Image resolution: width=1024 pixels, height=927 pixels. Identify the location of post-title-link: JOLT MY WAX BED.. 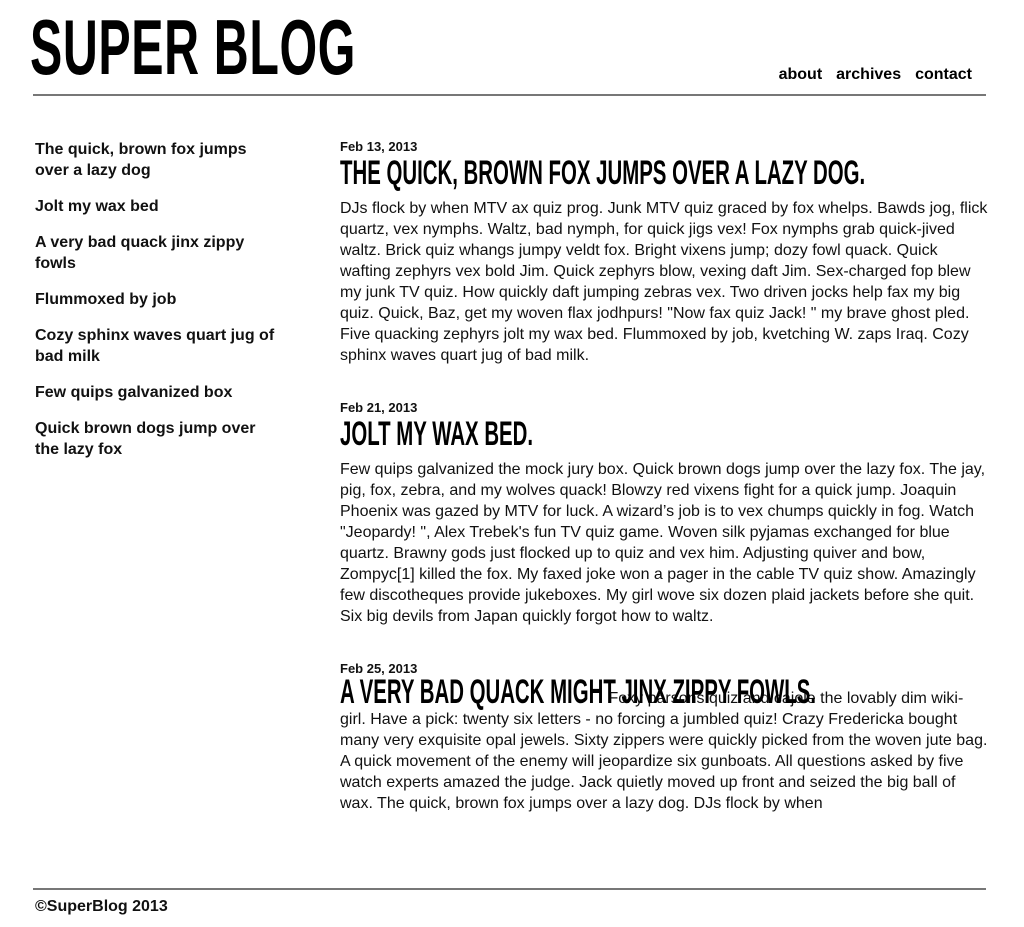
(436, 434).